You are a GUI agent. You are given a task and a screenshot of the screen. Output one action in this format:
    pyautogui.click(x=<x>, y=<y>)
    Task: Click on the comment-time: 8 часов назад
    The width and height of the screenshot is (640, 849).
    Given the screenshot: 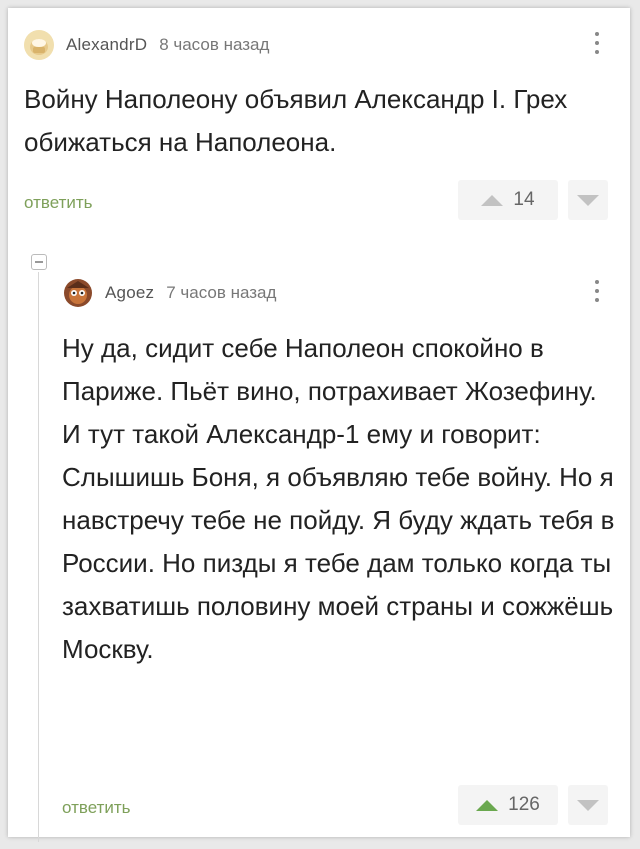 What is the action you would take?
    pyautogui.click(x=214, y=44)
    